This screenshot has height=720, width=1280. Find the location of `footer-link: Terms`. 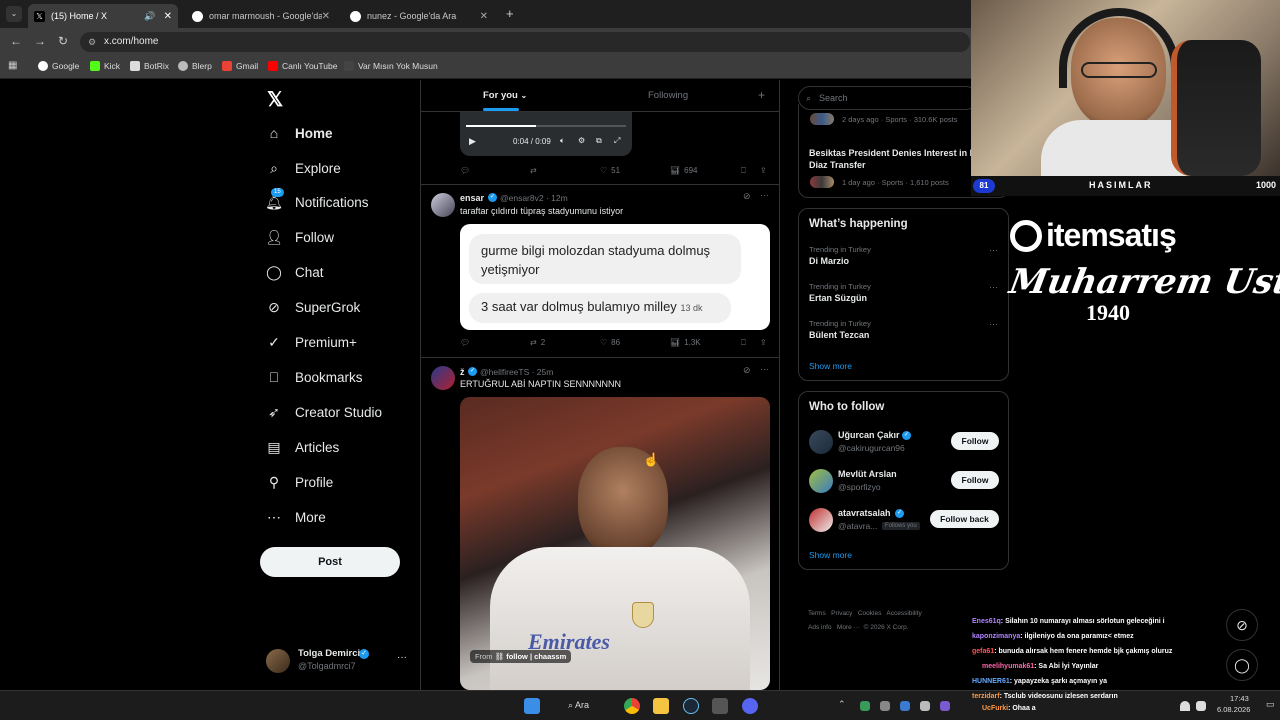

footer-link: Terms is located at coordinates (817, 613).